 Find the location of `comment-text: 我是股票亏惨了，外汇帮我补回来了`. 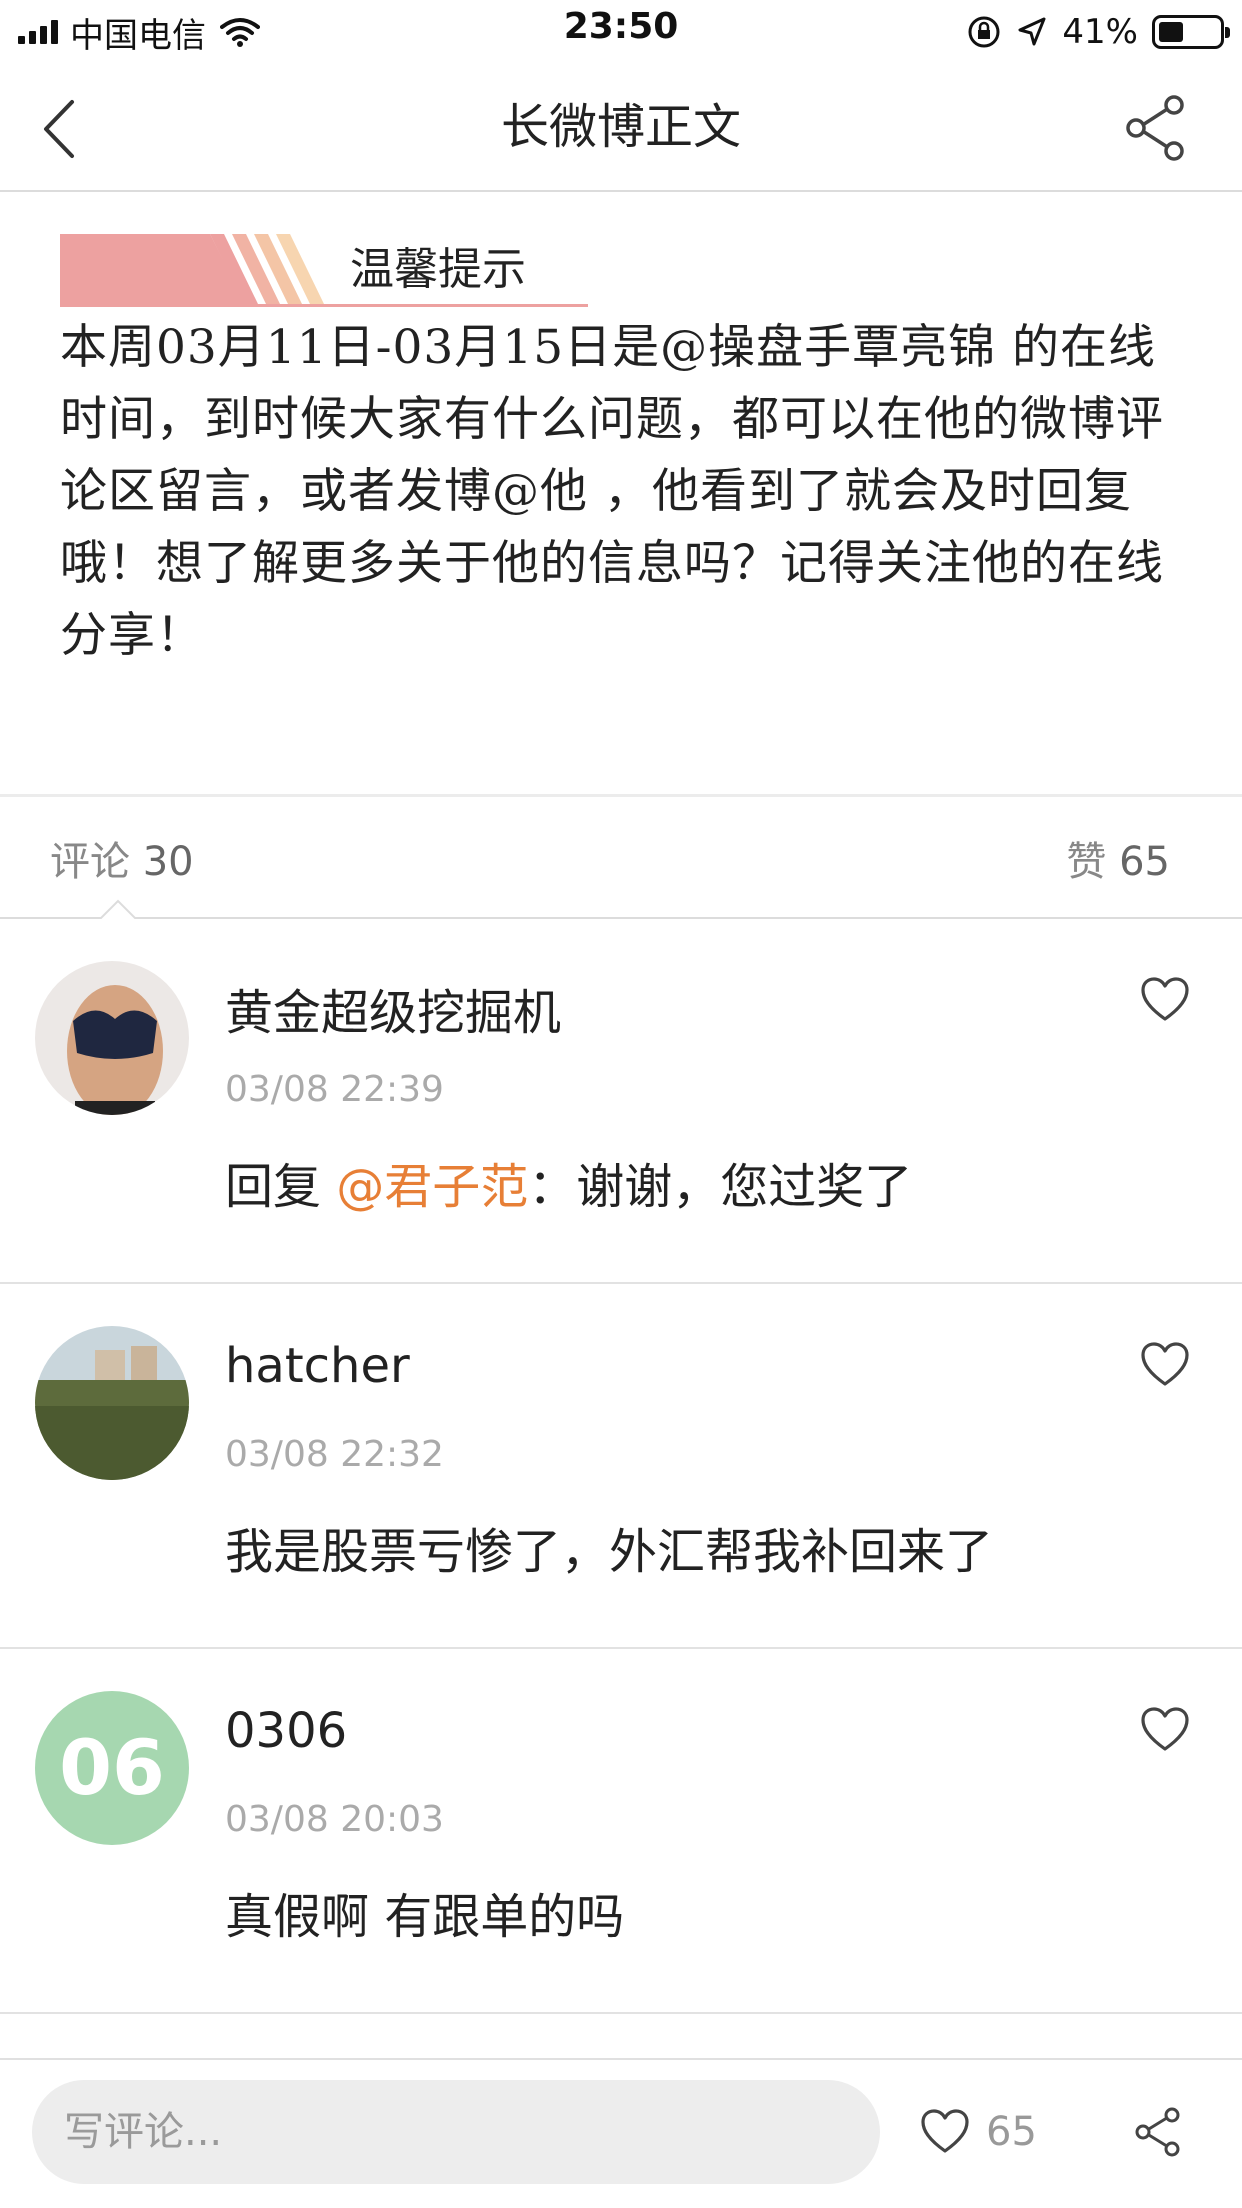

comment-text: 我是股票亏惨了，外汇帮我补回来了 is located at coordinates (609, 1552).